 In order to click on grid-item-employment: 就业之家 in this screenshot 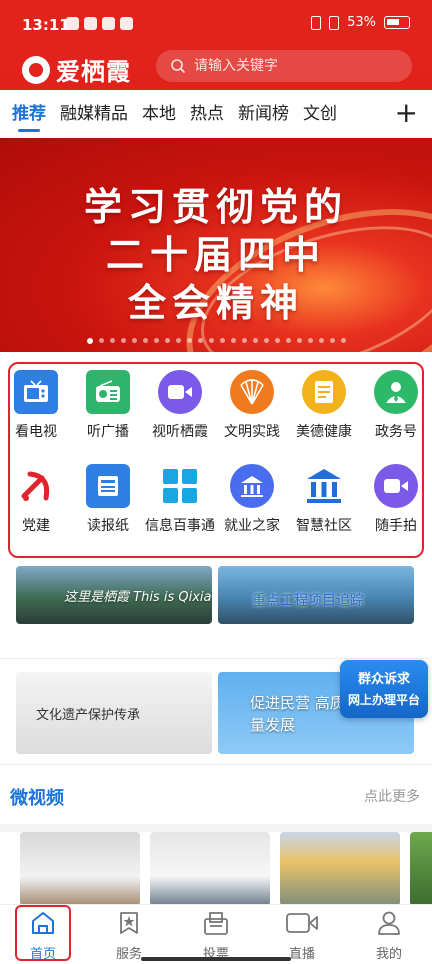, I will do `click(252, 499)`.